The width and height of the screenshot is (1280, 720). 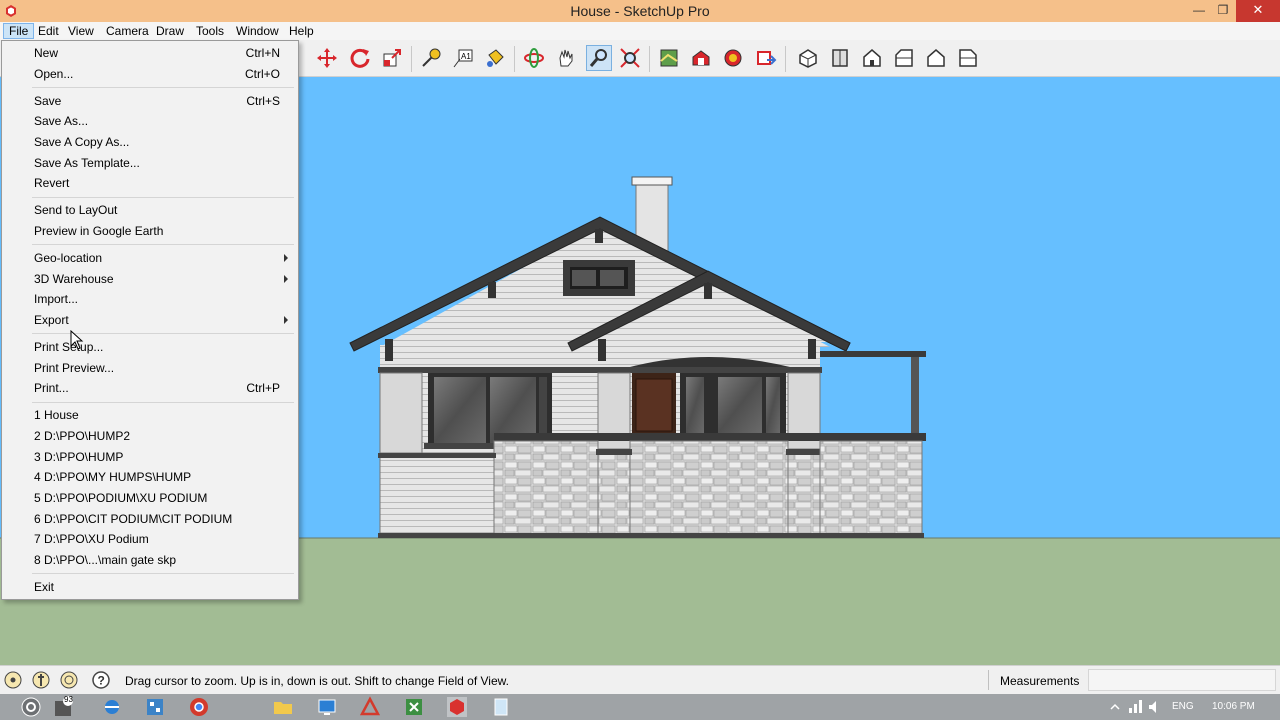 What do you see at coordinates (431, 58) in the screenshot?
I see `tape-measure-icon` at bounding box center [431, 58].